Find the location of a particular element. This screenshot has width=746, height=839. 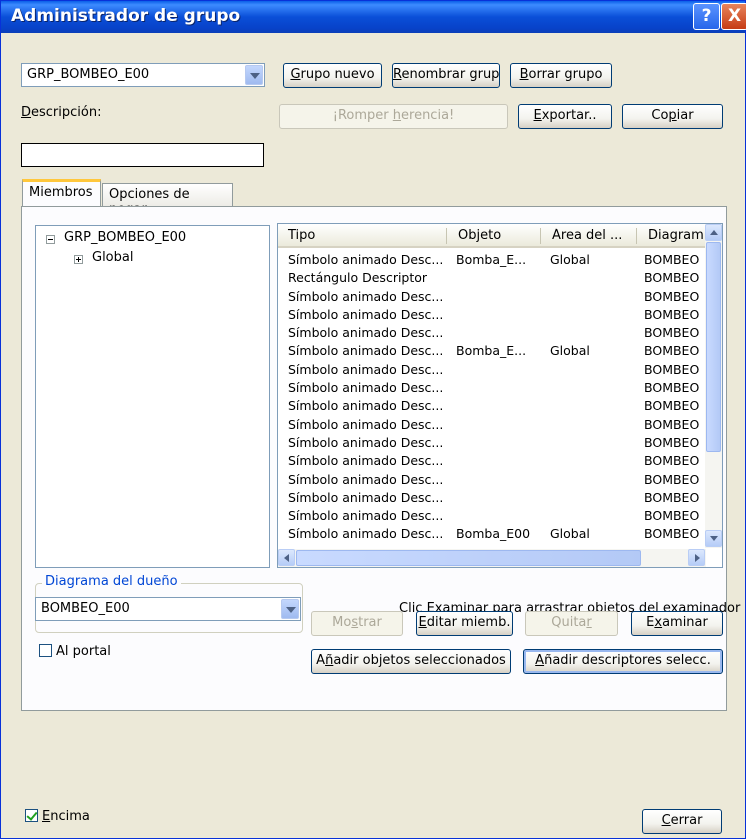

encima-option: Encima is located at coordinates (57, 816).